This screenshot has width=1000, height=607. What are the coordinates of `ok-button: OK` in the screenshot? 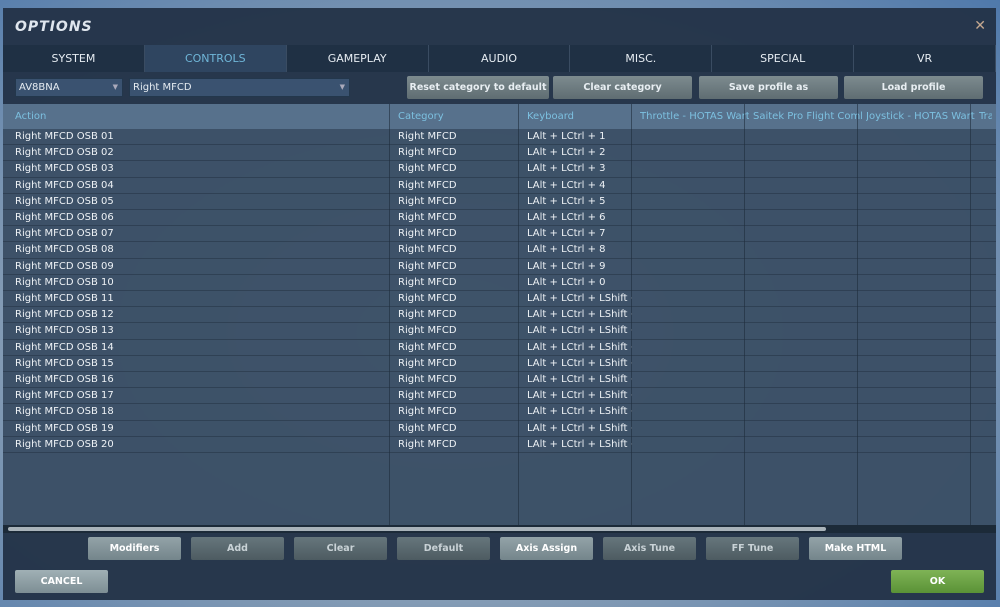 It's located at (937, 581).